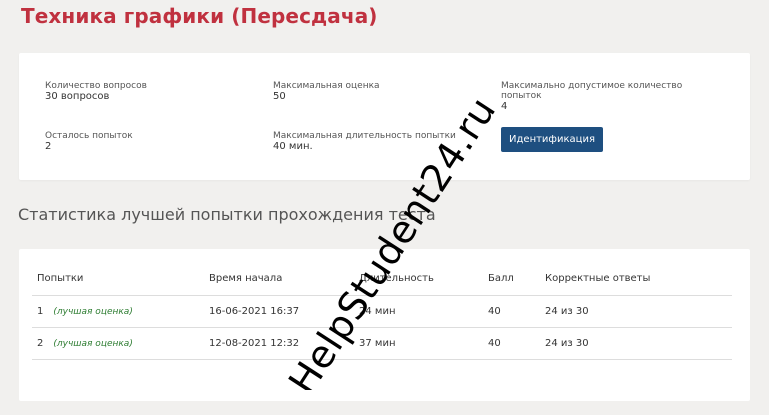  I want to click on max-score-label: Максимальная оценка, so click(326, 86).